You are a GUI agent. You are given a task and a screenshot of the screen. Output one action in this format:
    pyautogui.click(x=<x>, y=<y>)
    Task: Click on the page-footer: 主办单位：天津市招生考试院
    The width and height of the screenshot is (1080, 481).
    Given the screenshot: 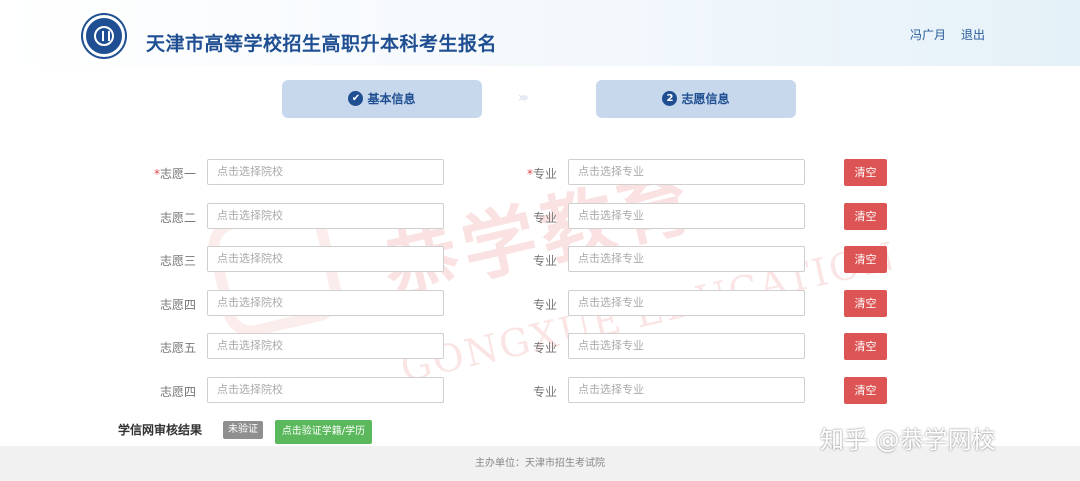 What is the action you would take?
    pyautogui.click(x=540, y=463)
    